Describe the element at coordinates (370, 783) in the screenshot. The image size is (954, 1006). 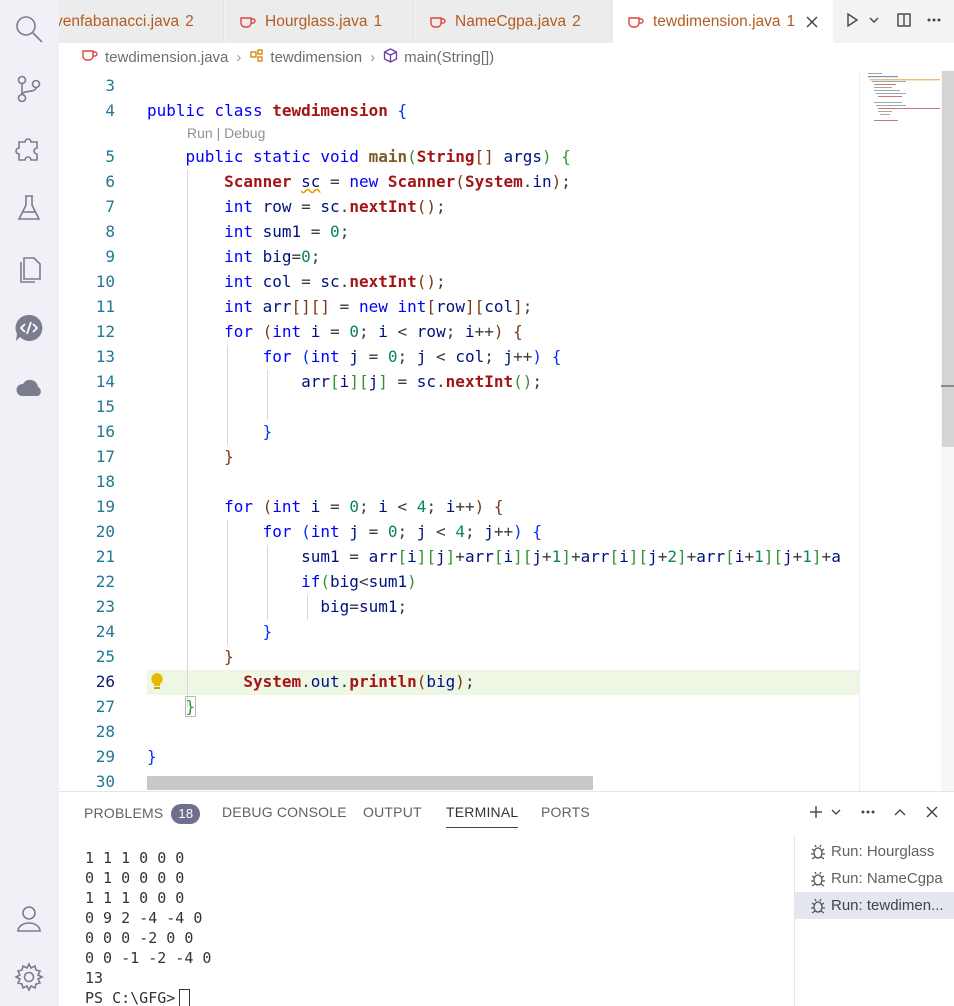
I see `horizontal-scrollbar` at that location.